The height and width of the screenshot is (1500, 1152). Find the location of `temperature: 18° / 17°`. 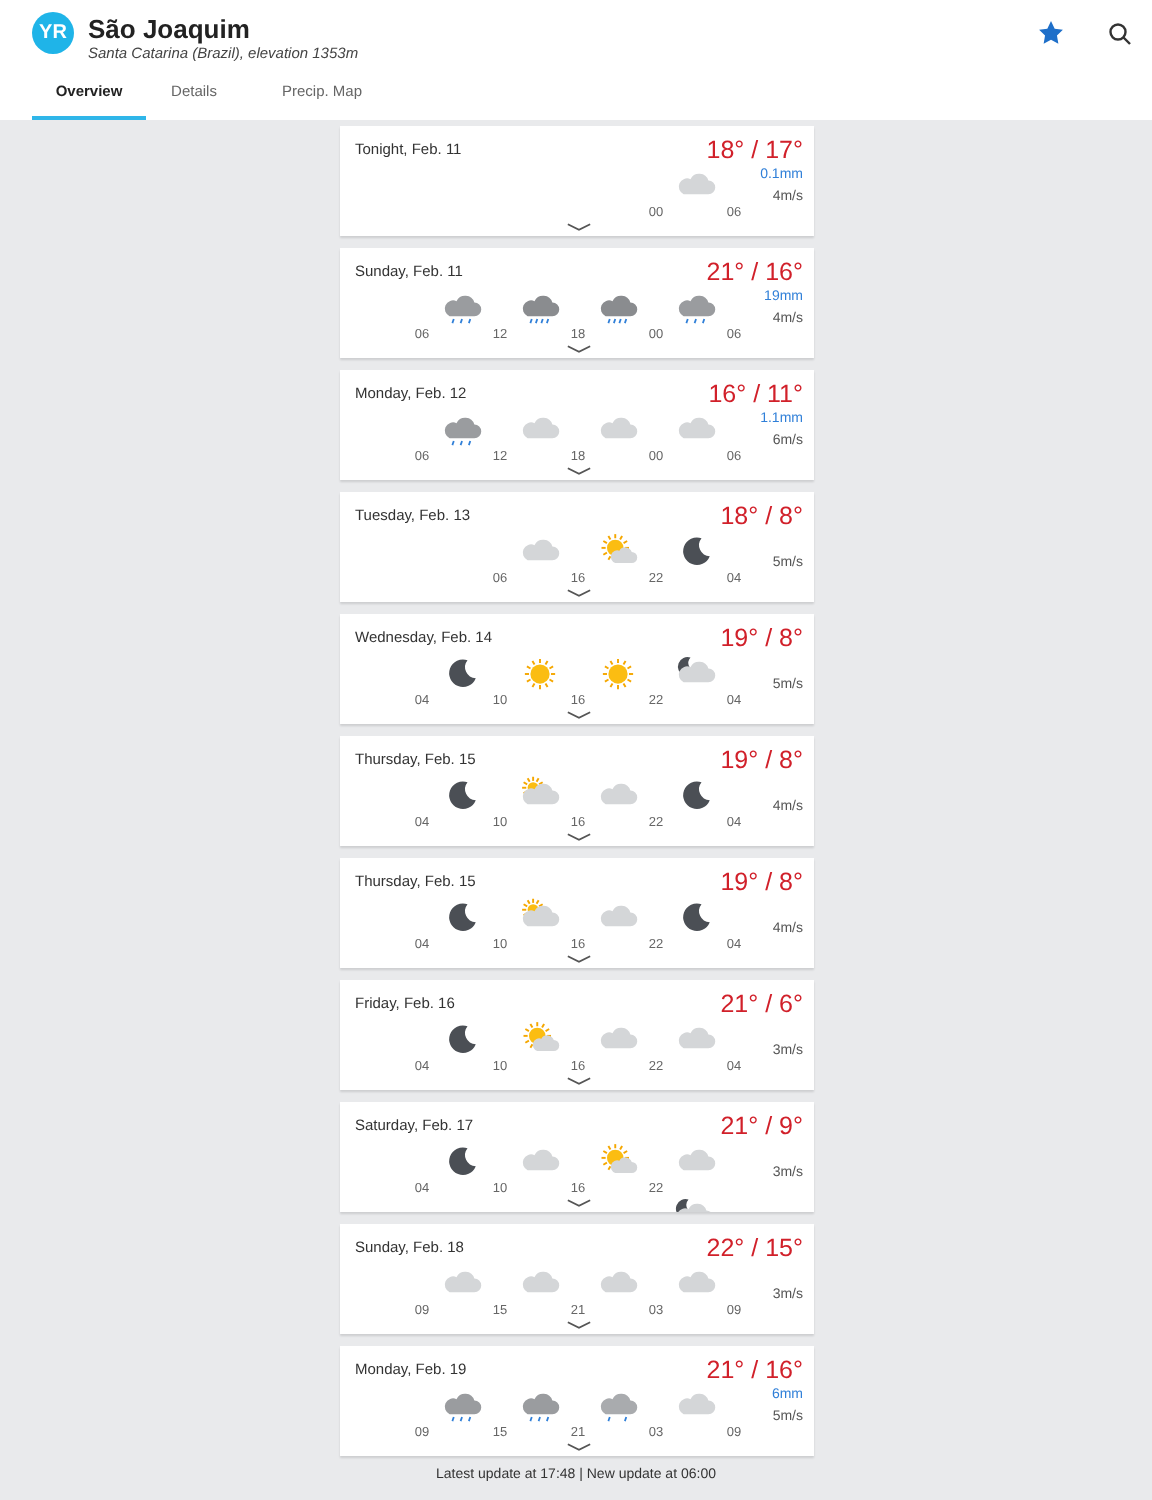

temperature: 18° / 17° is located at coordinates (754, 151).